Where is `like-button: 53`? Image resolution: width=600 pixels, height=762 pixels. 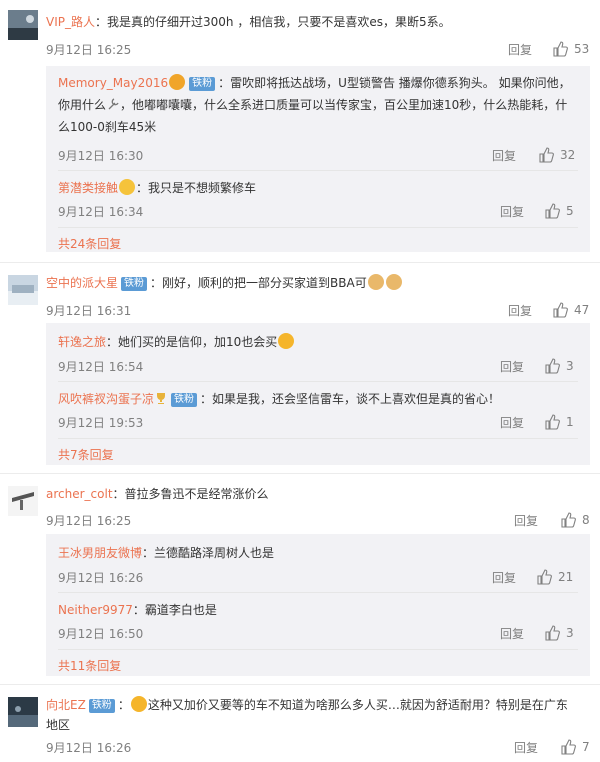
like-button: 53 is located at coordinates (570, 49).